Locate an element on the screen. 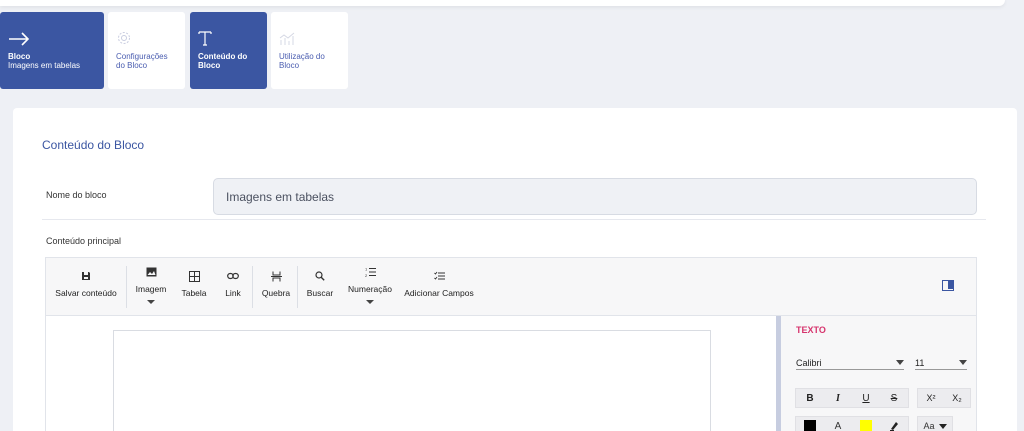 The width and height of the screenshot is (1024, 431). step-bloco: Bloco Imagens em tabelas is located at coordinates (52, 50).